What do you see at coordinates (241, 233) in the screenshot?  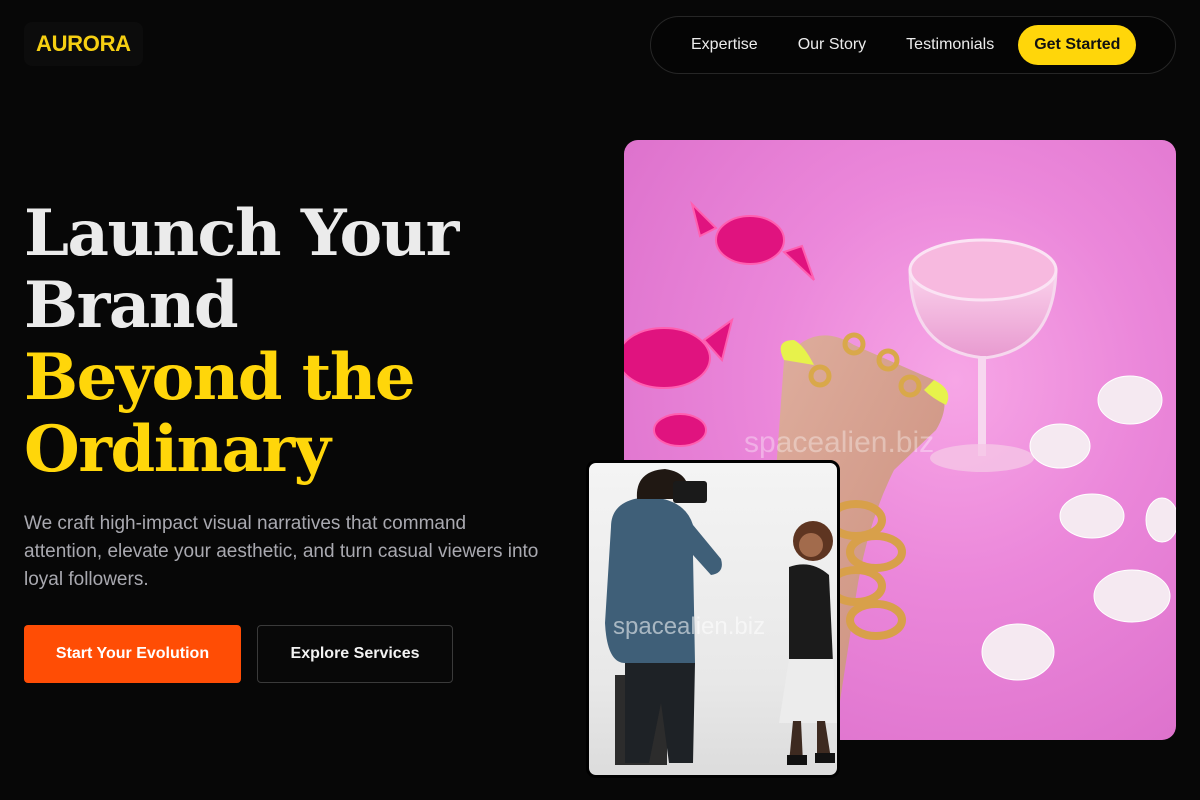 I see `hero-title-line: Launch Your` at bounding box center [241, 233].